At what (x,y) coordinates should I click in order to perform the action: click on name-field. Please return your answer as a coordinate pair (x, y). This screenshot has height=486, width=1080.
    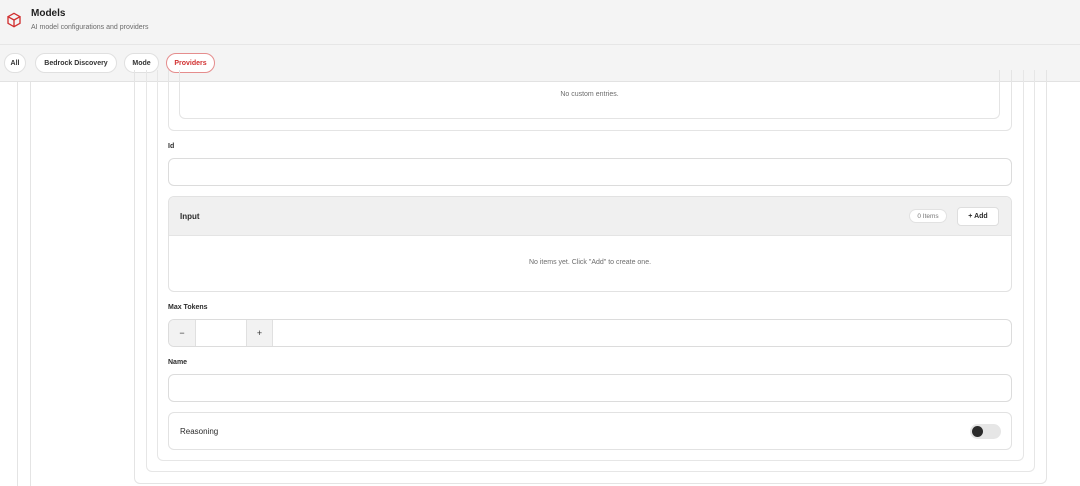
    Looking at the image, I should click on (590, 388).